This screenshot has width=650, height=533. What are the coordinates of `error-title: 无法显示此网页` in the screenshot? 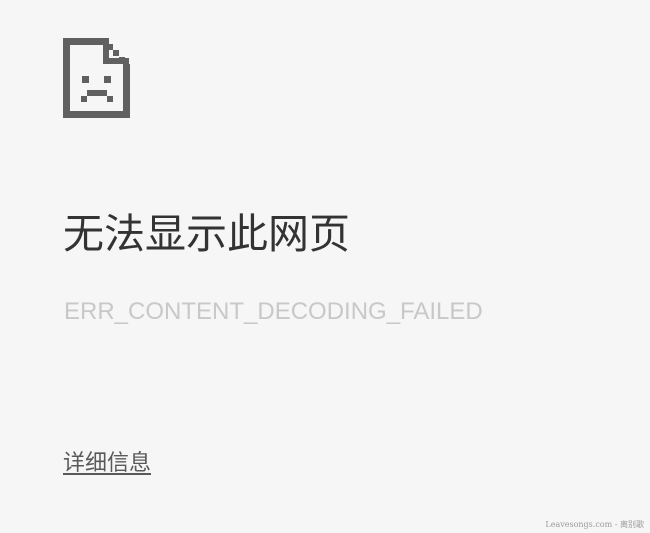 It's located at (206, 234).